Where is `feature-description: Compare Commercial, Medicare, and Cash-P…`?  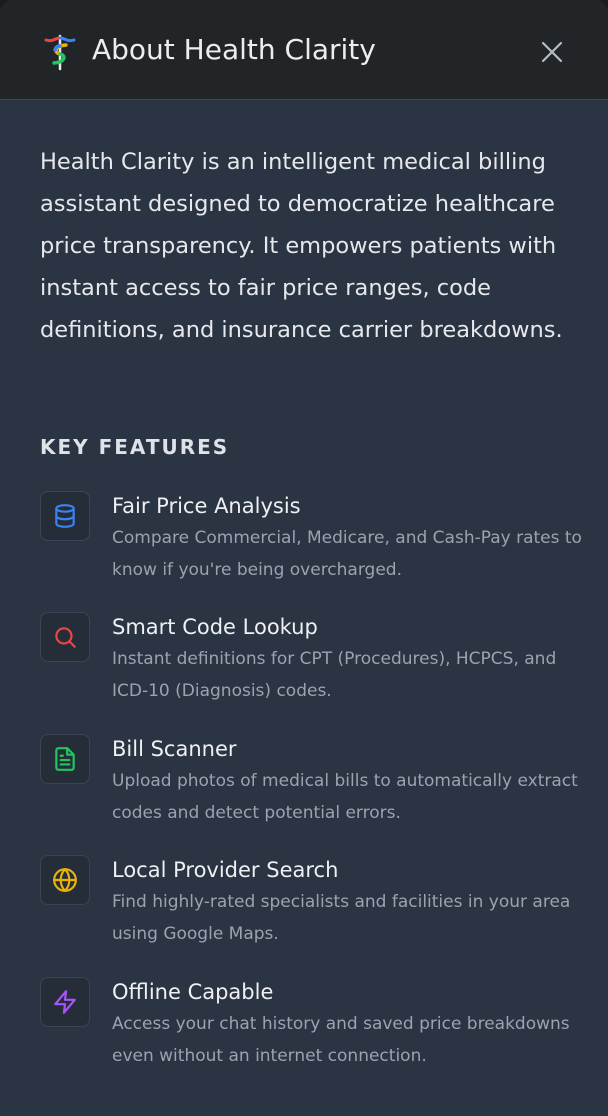 feature-description: Compare Commercial, Medicare, and Cash-P… is located at coordinates (347, 554).